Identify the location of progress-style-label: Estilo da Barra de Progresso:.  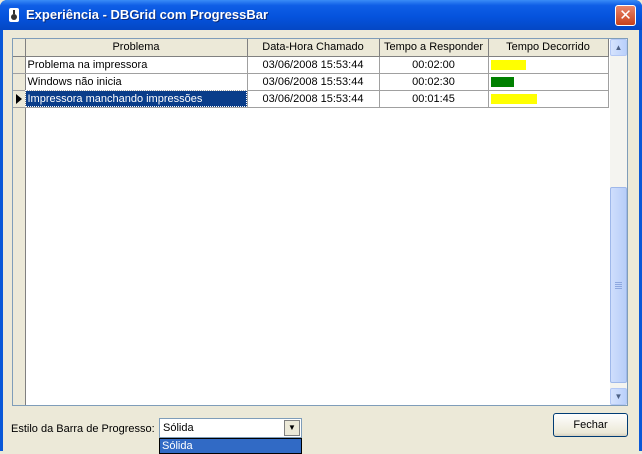
(83, 429).